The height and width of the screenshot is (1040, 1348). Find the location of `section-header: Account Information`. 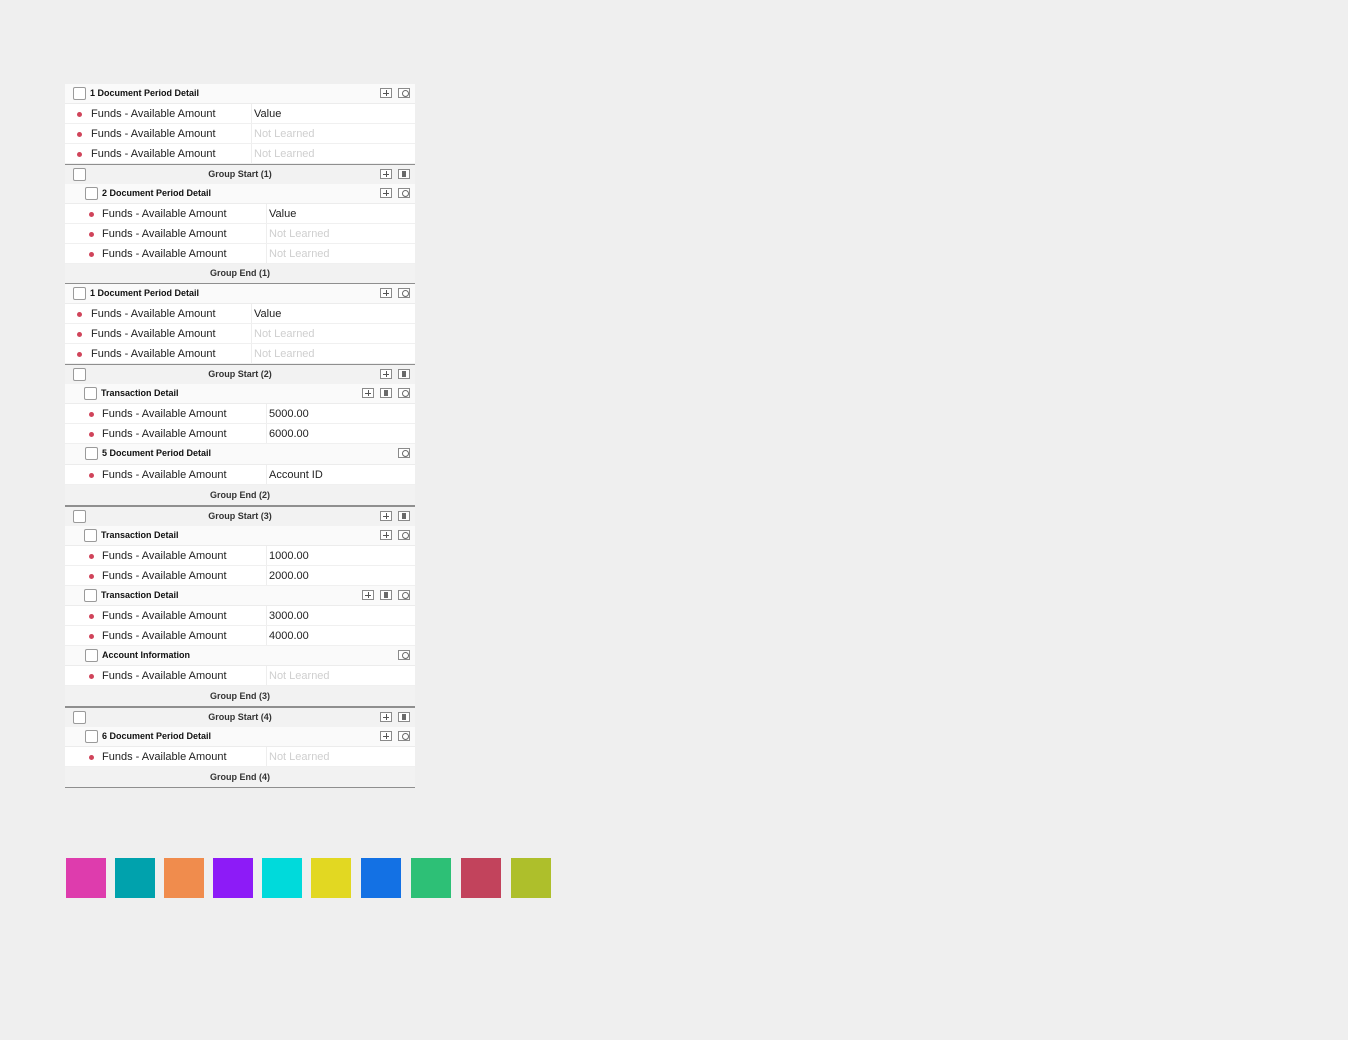

section-header: Account Information is located at coordinates (240, 656).